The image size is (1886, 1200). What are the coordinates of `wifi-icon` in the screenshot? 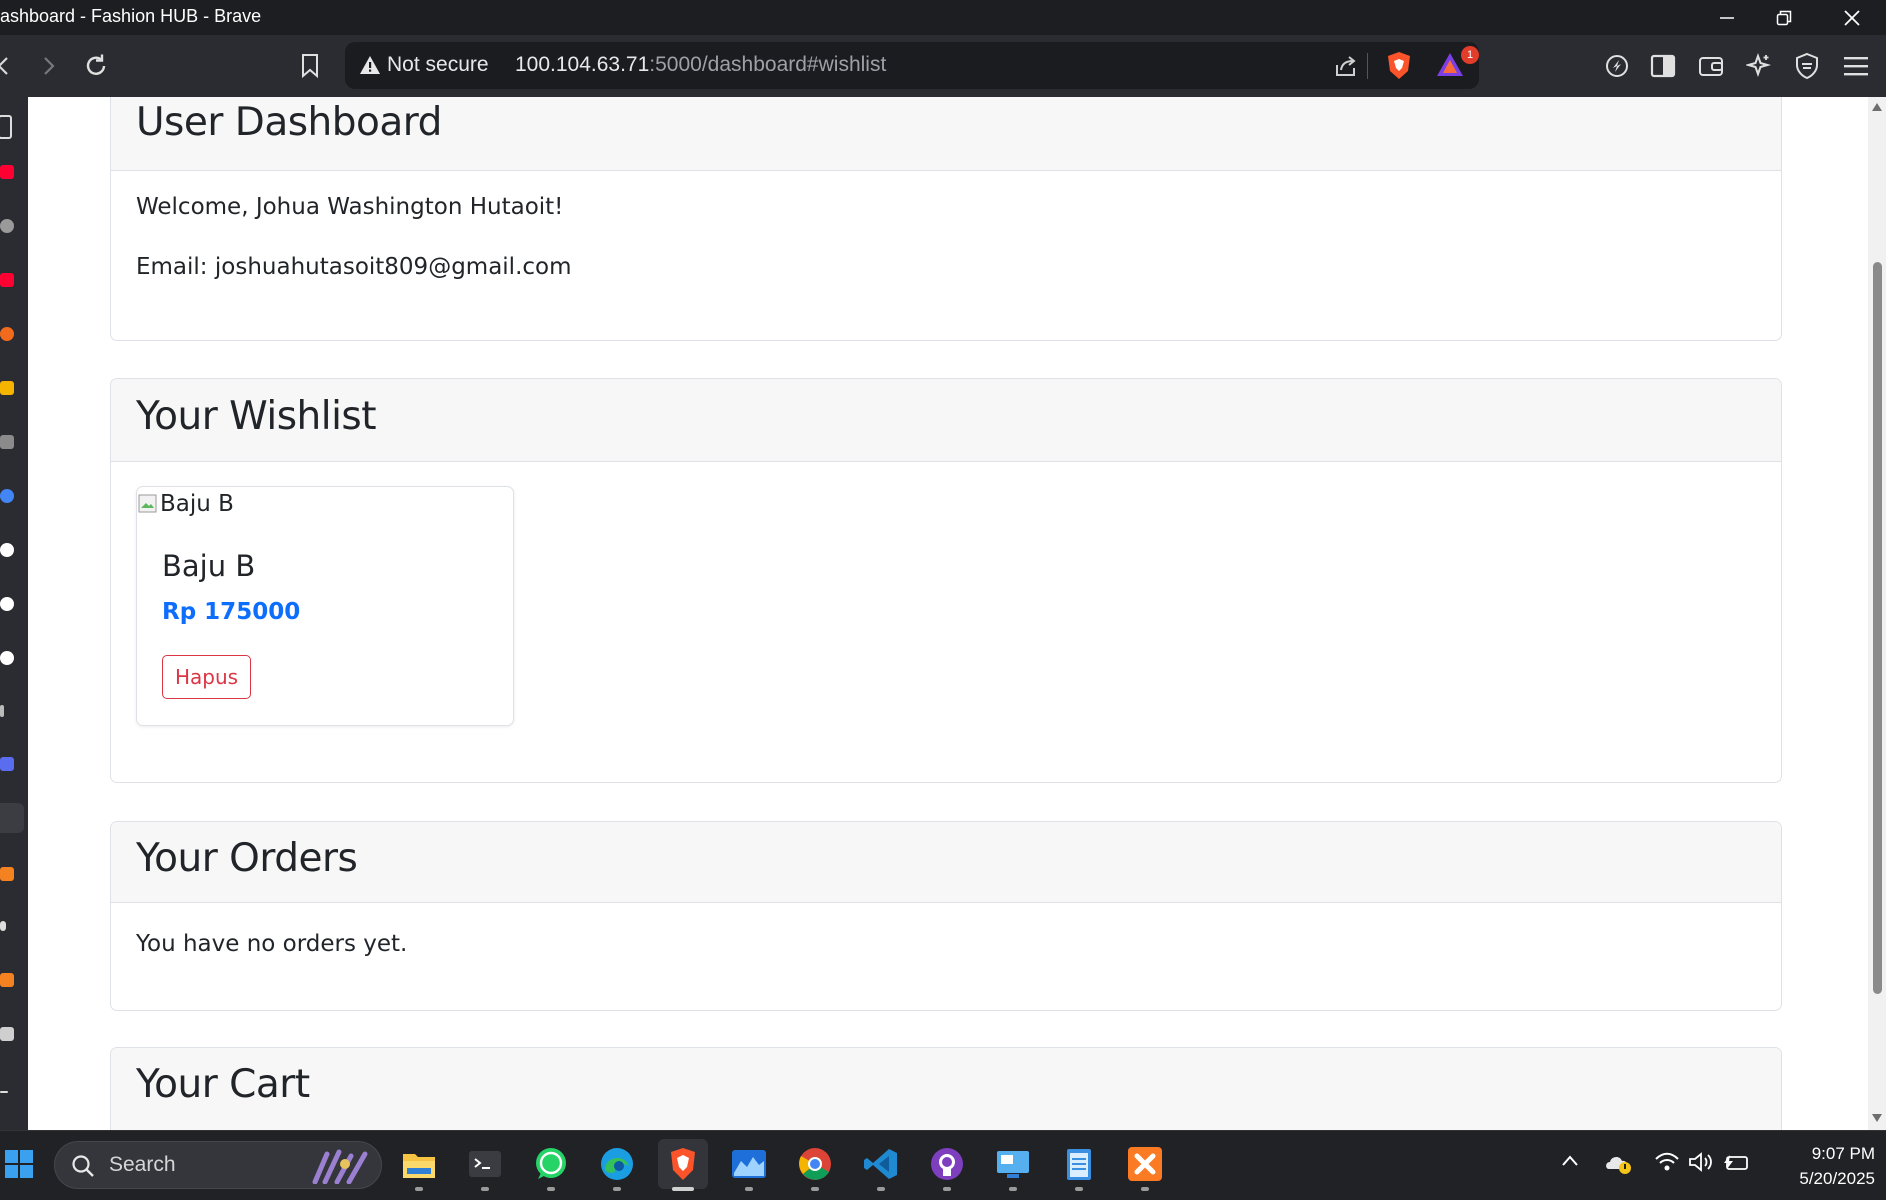 It's located at (1667, 1162).